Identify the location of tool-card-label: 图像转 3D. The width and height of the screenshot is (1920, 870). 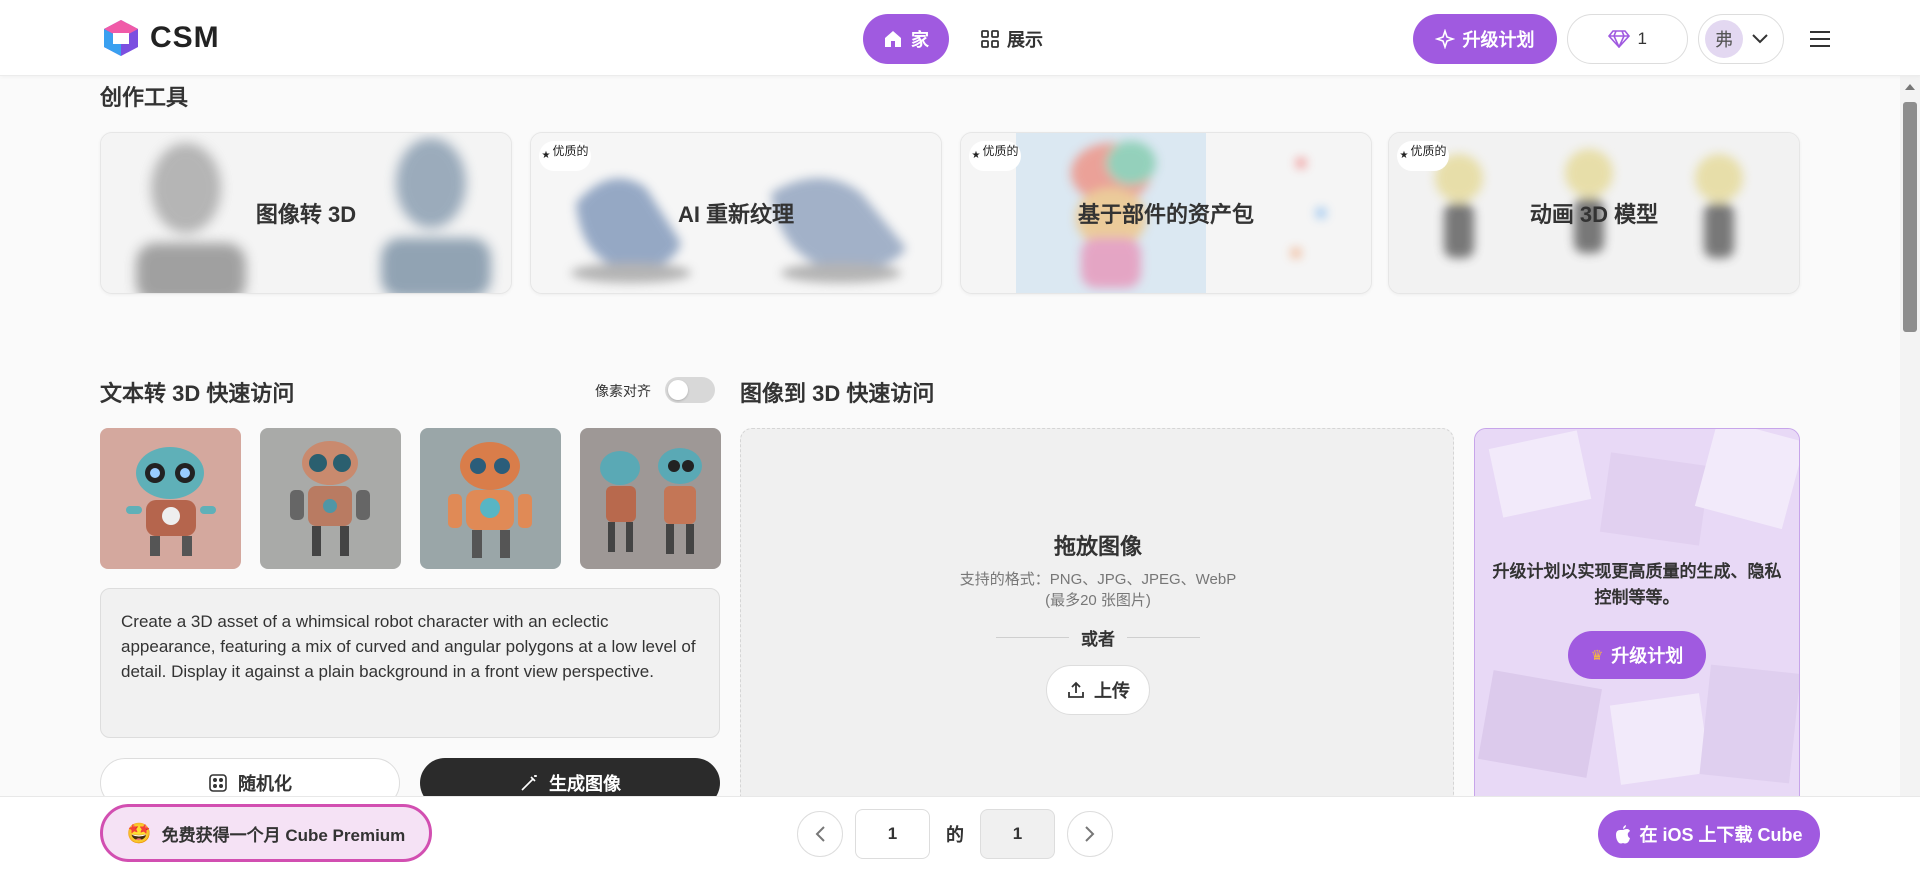
(306, 214).